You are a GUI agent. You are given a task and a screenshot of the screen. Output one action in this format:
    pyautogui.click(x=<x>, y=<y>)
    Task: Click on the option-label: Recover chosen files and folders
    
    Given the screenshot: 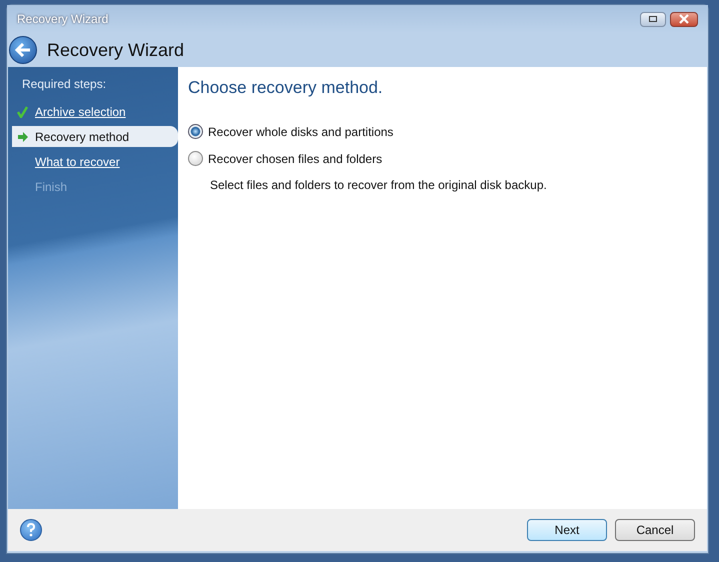 What is the action you would take?
    pyautogui.click(x=295, y=159)
    